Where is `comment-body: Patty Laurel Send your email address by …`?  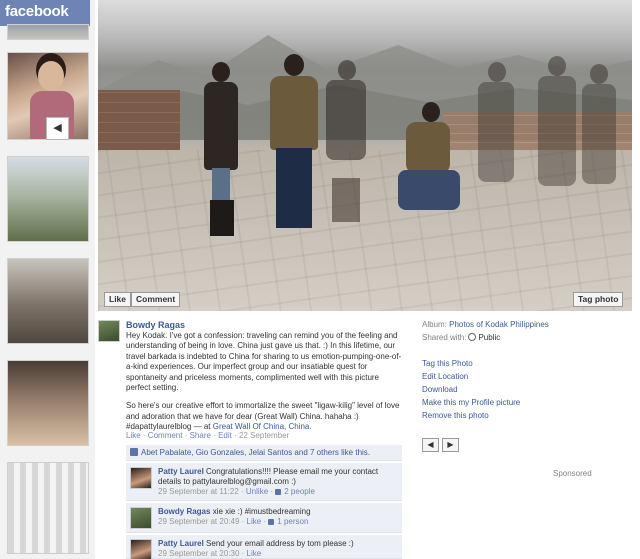
comment-body: Patty Laurel Send your email address by … is located at coordinates (278, 549).